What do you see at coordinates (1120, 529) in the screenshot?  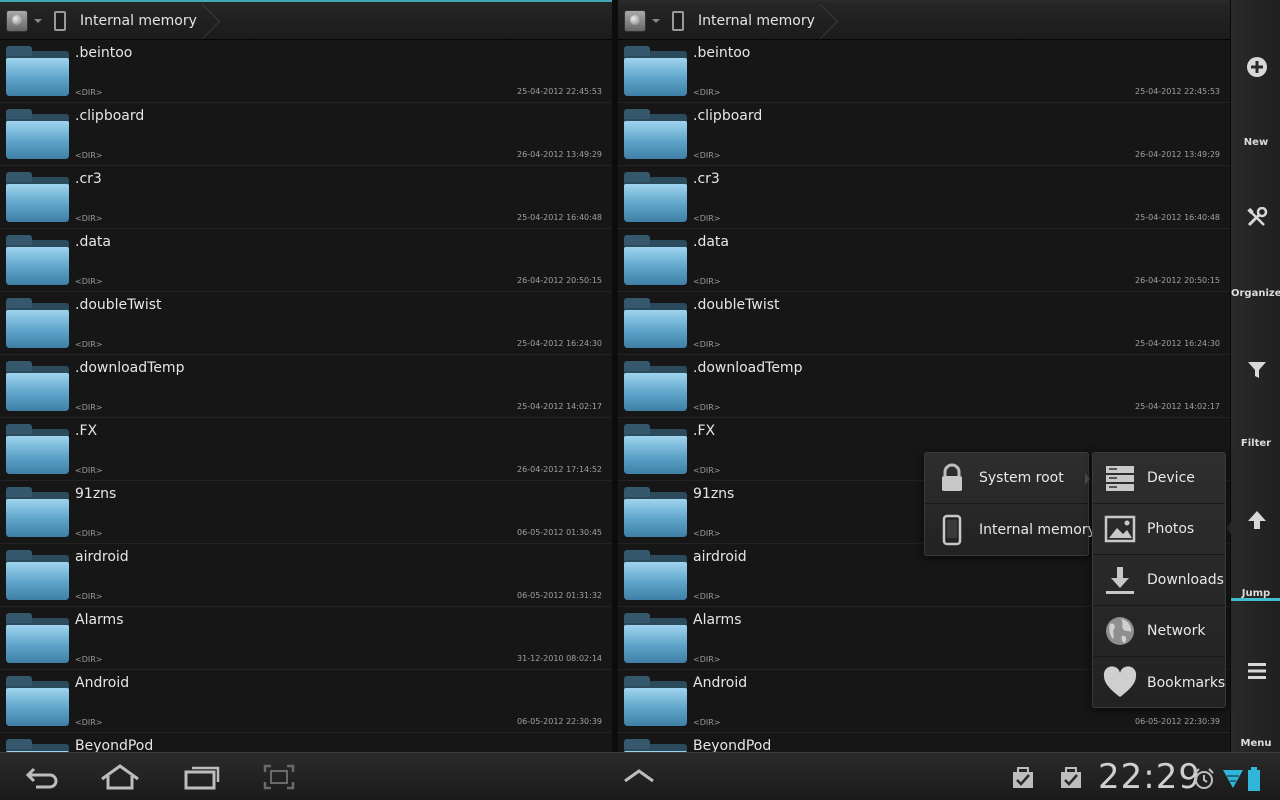 I see `photo-icon` at bounding box center [1120, 529].